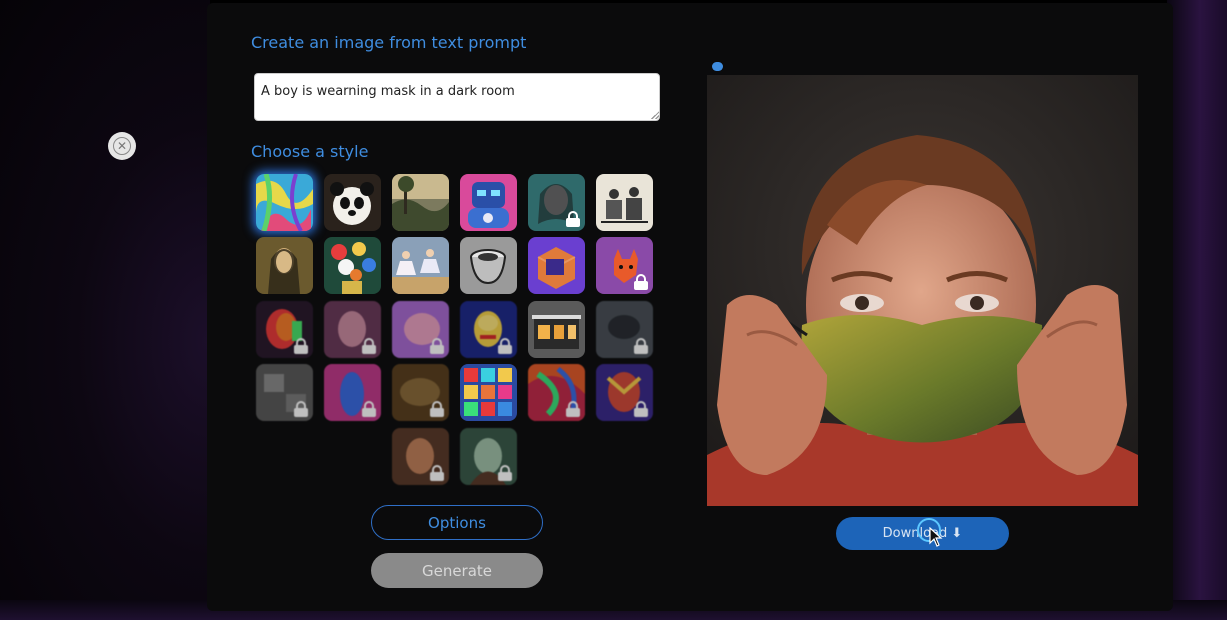  I want to click on style-tile-isometric, so click(556, 265).